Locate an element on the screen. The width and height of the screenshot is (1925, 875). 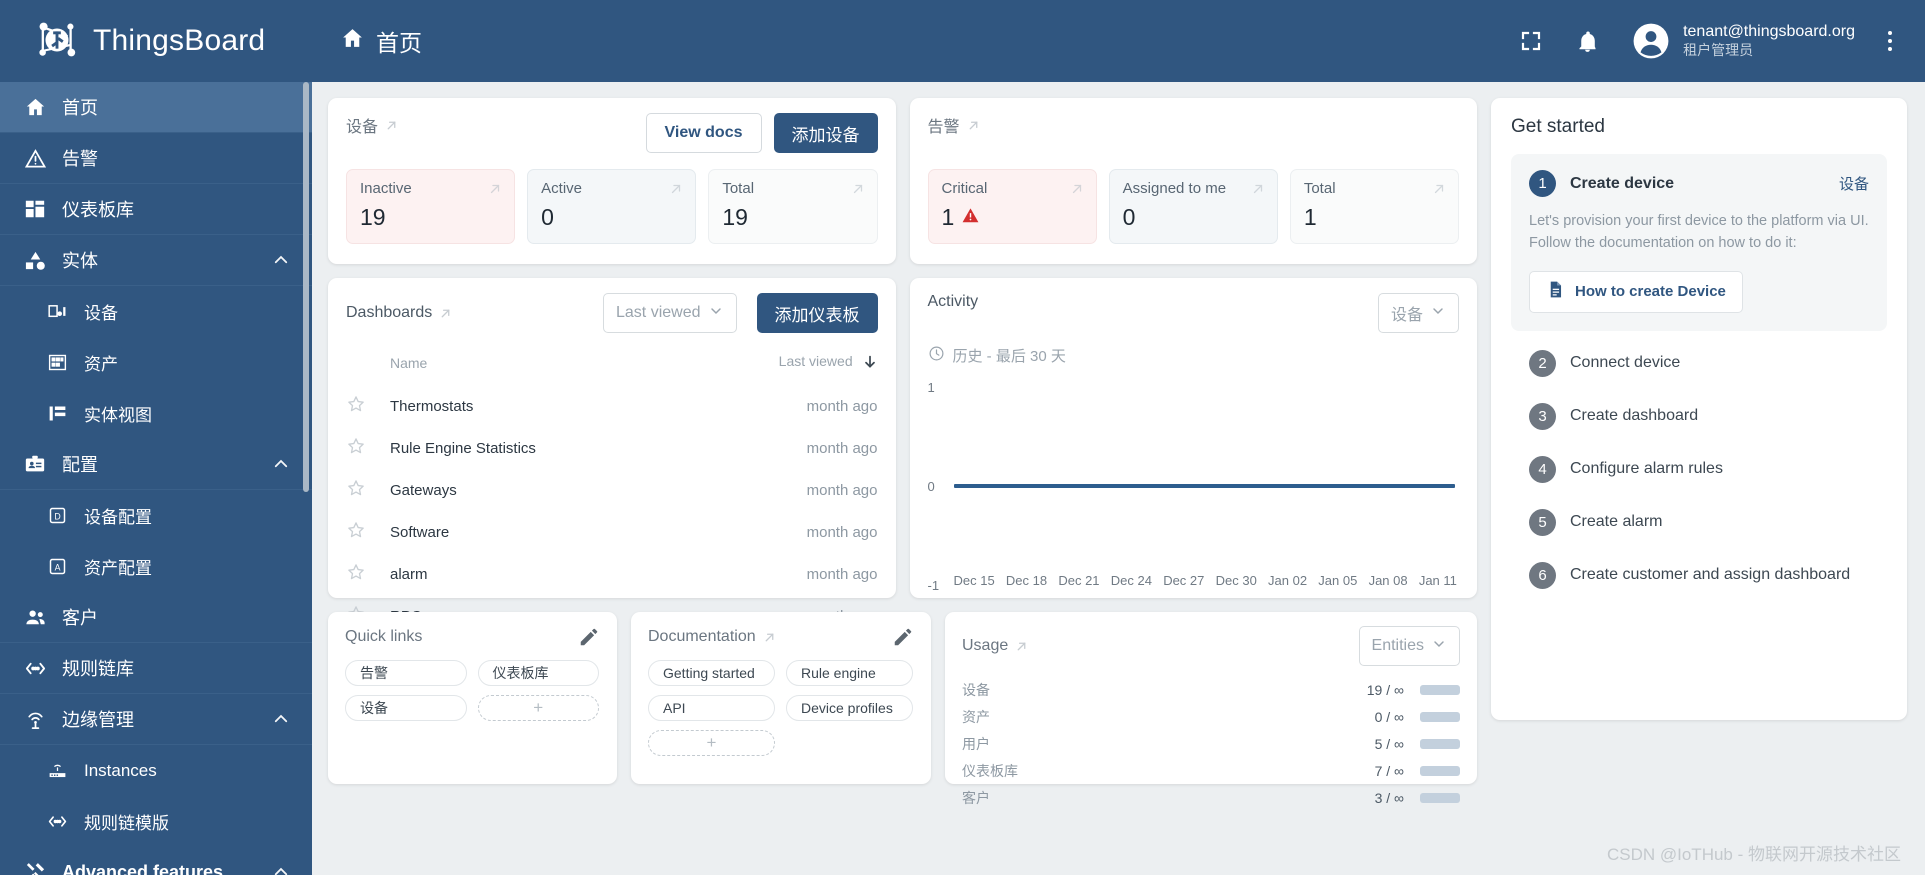
add-documentation-link-button: + is located at coordinates (711, 743).